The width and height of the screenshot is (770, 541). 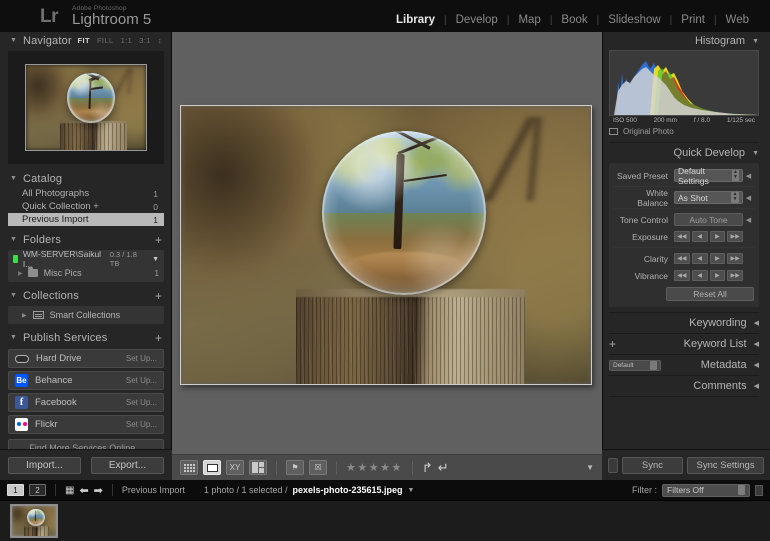 I want to click on filter-toggle-switch, so click(x=759, y=490).